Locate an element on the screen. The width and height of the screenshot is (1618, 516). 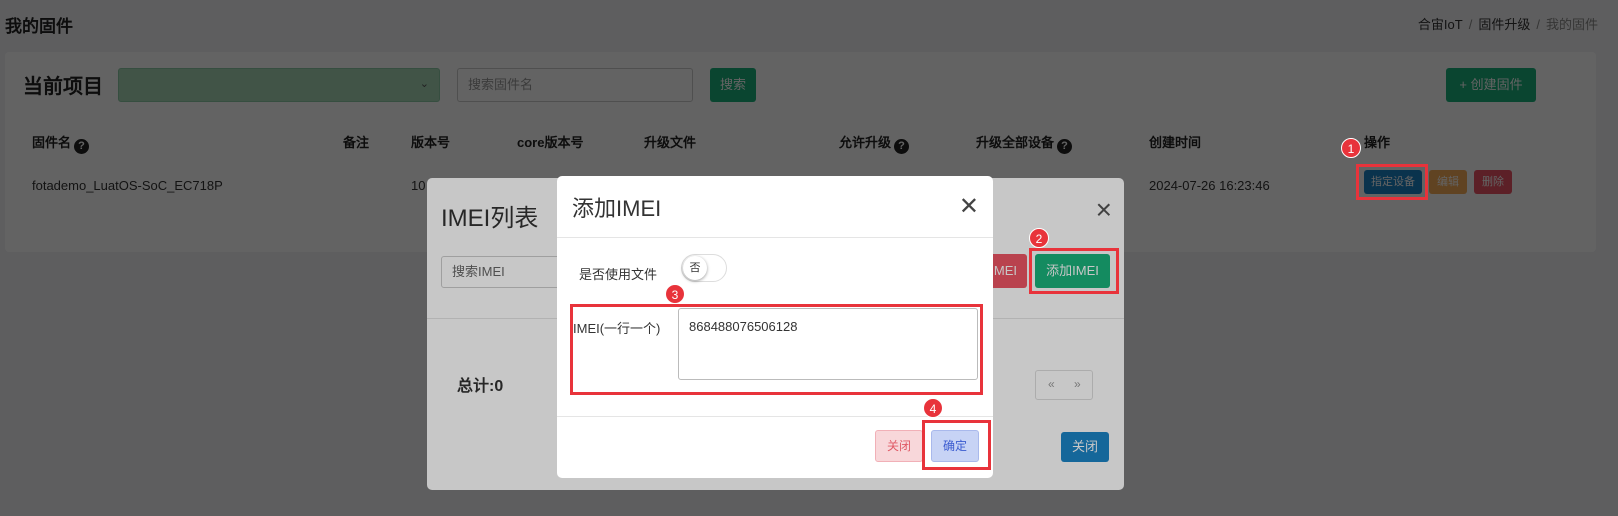
toggle-knob: 否 is located at coordinates (695, 268).